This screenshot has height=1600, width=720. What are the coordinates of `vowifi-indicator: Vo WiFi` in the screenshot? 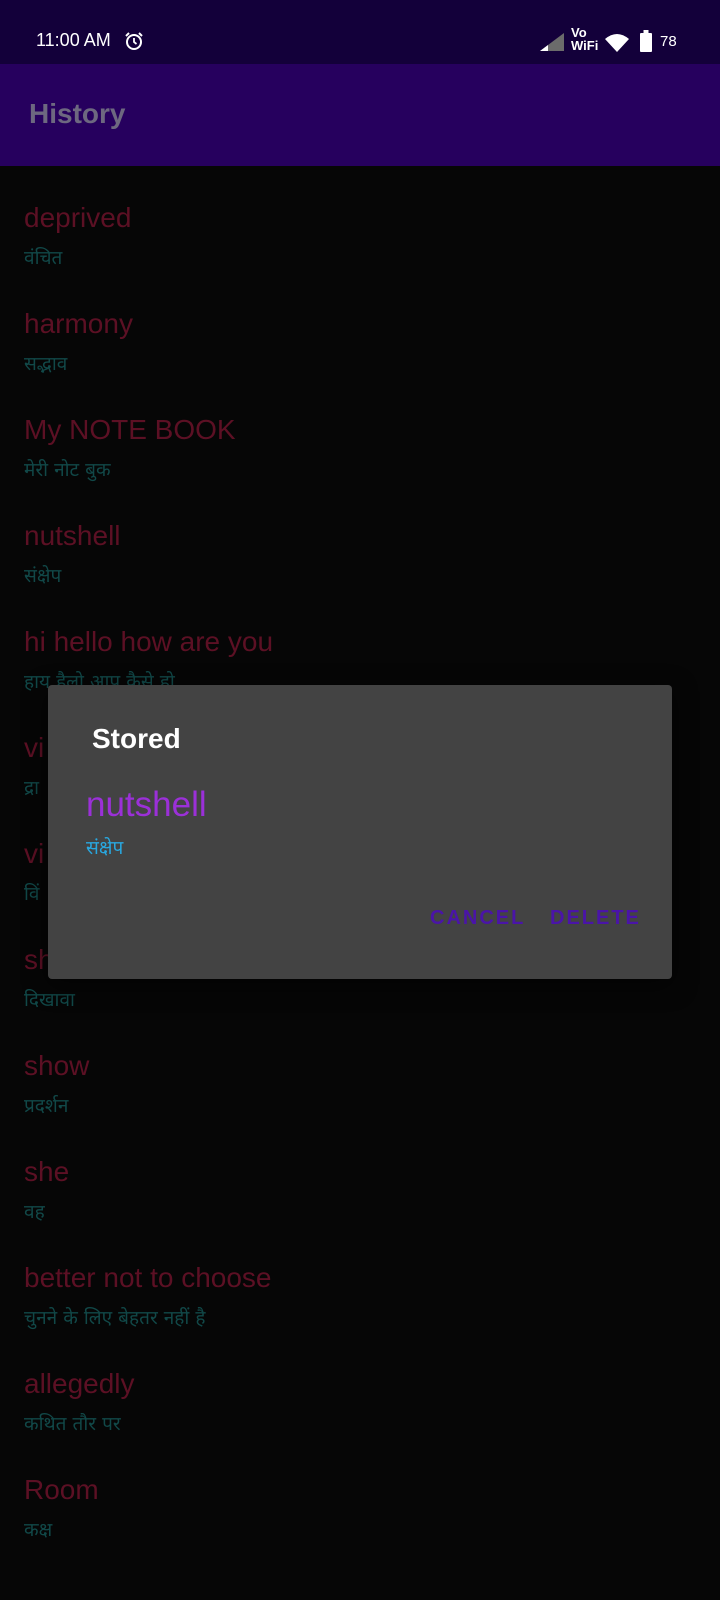 It's located at (584, 39).